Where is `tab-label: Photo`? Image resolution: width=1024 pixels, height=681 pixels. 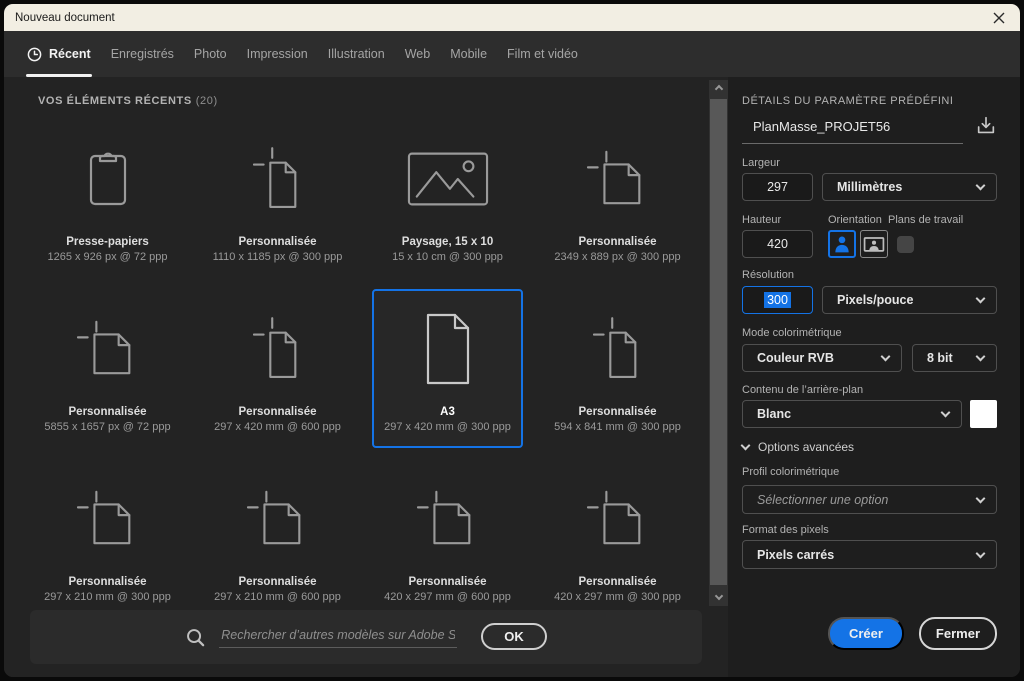 tab-label: Photo is located at coordinates (210, 54).